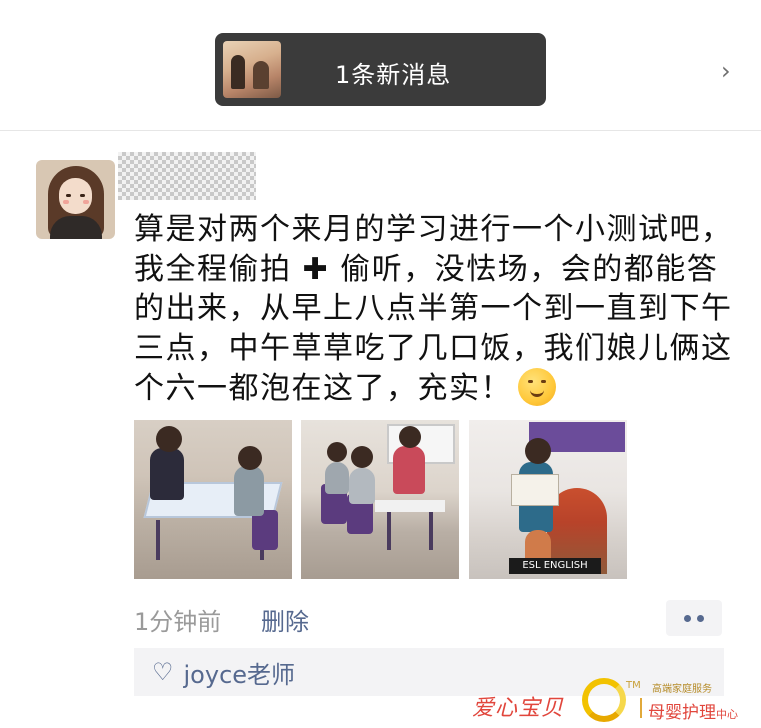 The image size is (761, 728). What do you see at coordinates (240, 672) in the screenshot?
I see `liker-name: joyce老师` at bounding box center [240, 672].